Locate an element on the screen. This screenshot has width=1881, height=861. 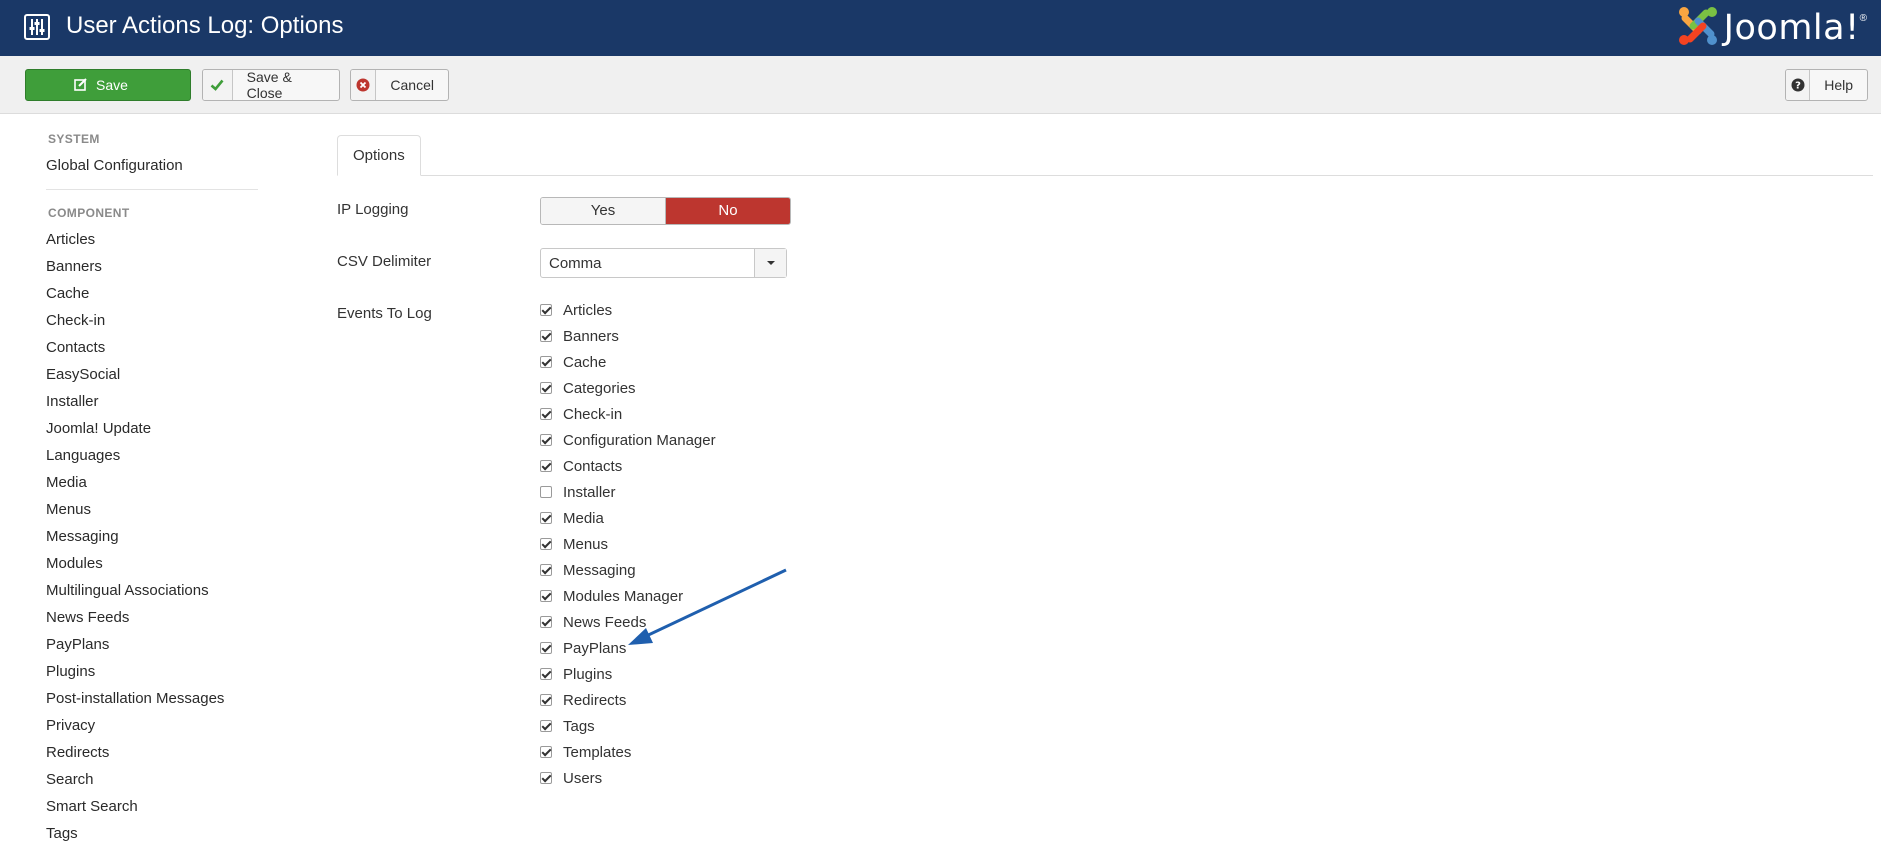
registered-mark: ® is located at coordinates (1863, 18).